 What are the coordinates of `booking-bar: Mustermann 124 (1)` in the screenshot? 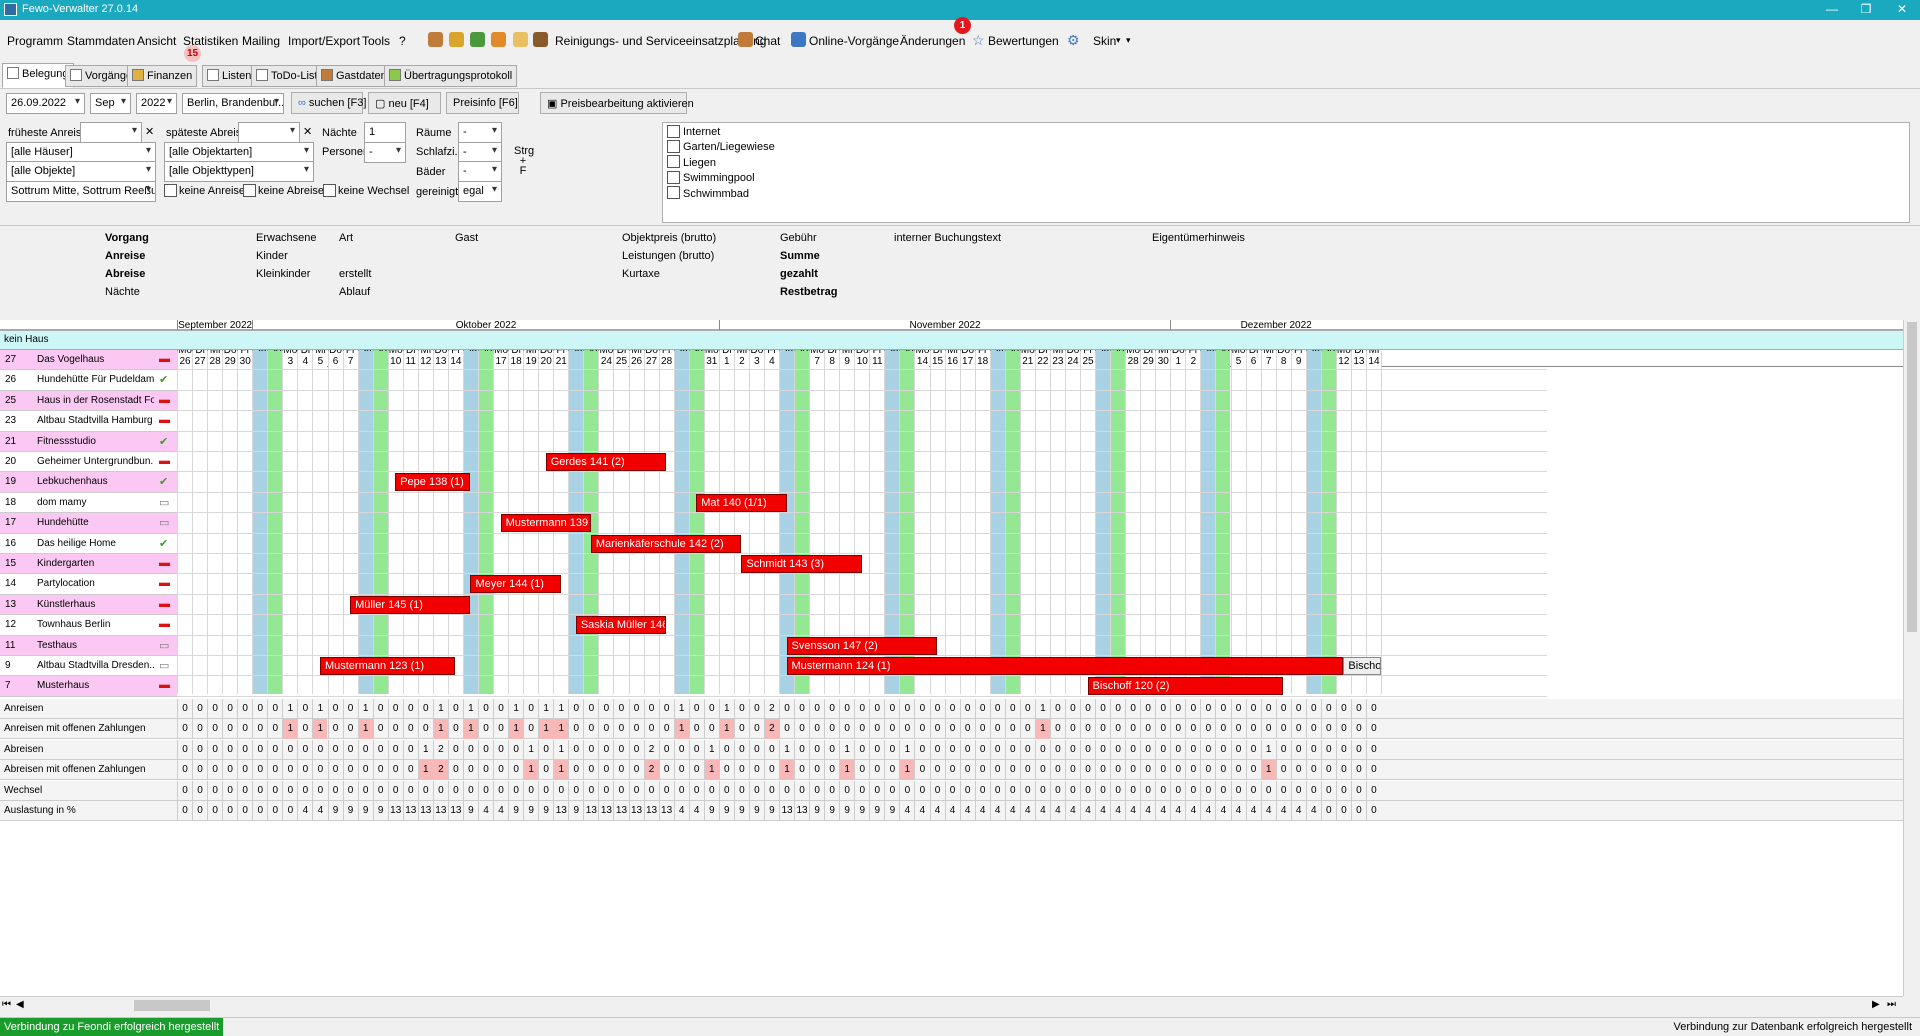 It's located at (1065, 666).